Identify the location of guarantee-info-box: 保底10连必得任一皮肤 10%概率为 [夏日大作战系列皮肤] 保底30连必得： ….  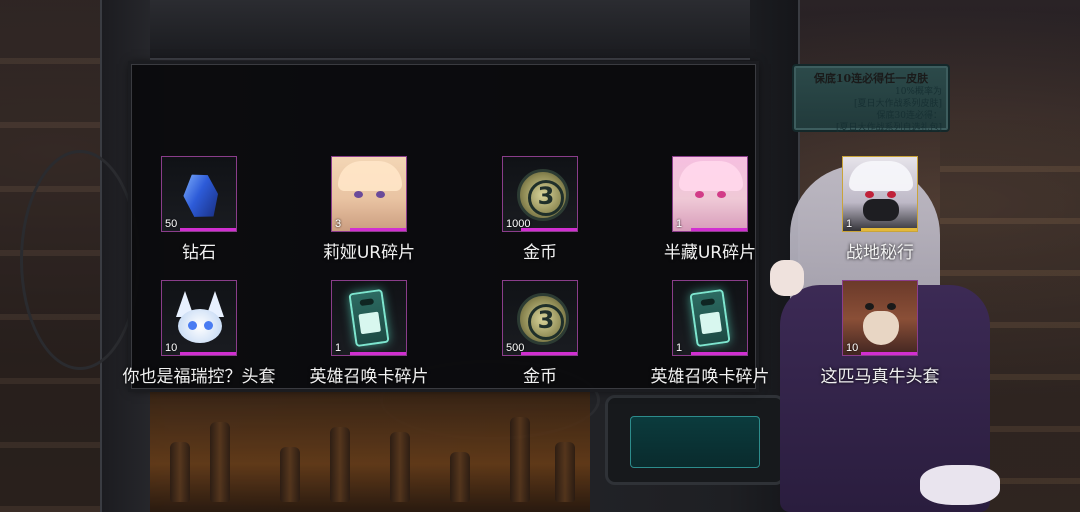
(871, 98).